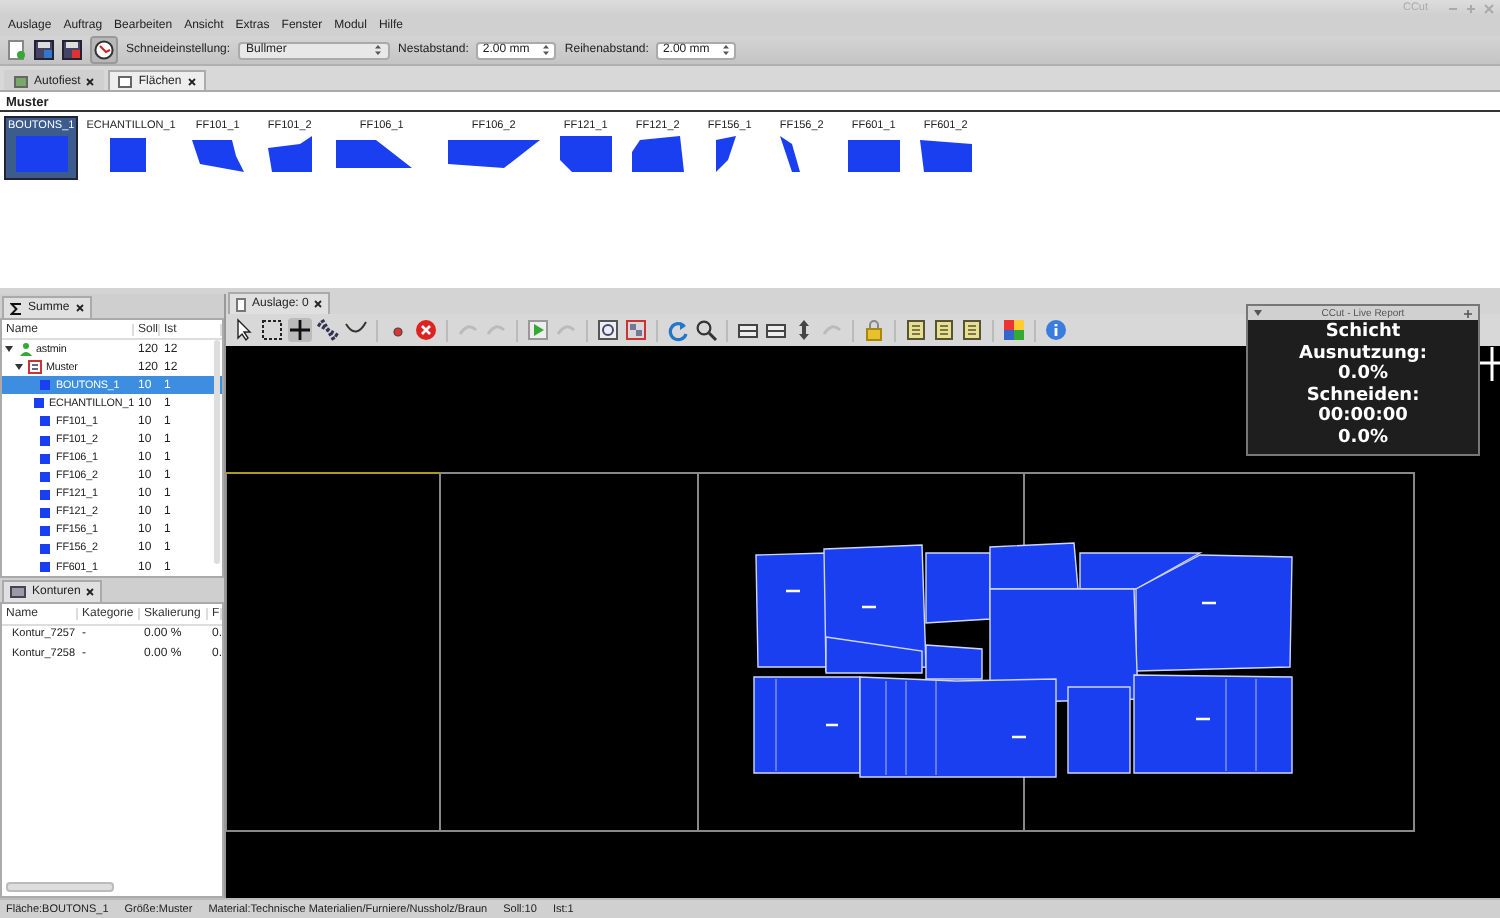 The image size is (1500, 918). Describe the element at coordinates (1363, 395) in the screenshot. I see `report-line: Schneiden:` at that location.